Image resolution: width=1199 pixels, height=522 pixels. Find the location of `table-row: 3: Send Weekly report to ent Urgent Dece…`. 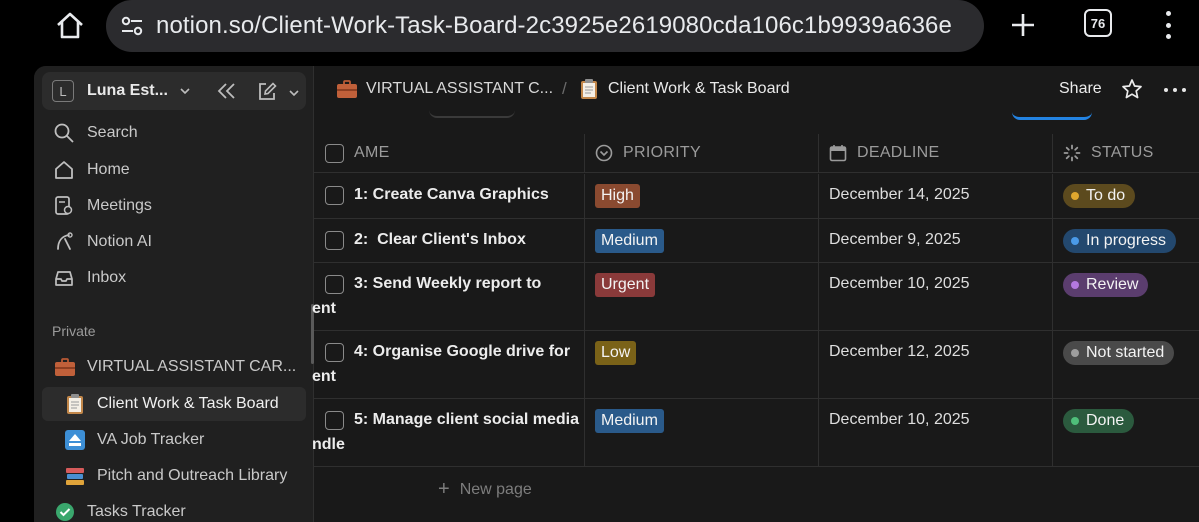

table-row: 3: Send Weekly report to ent Urgent Dece… is located at coordinates (755, 297).